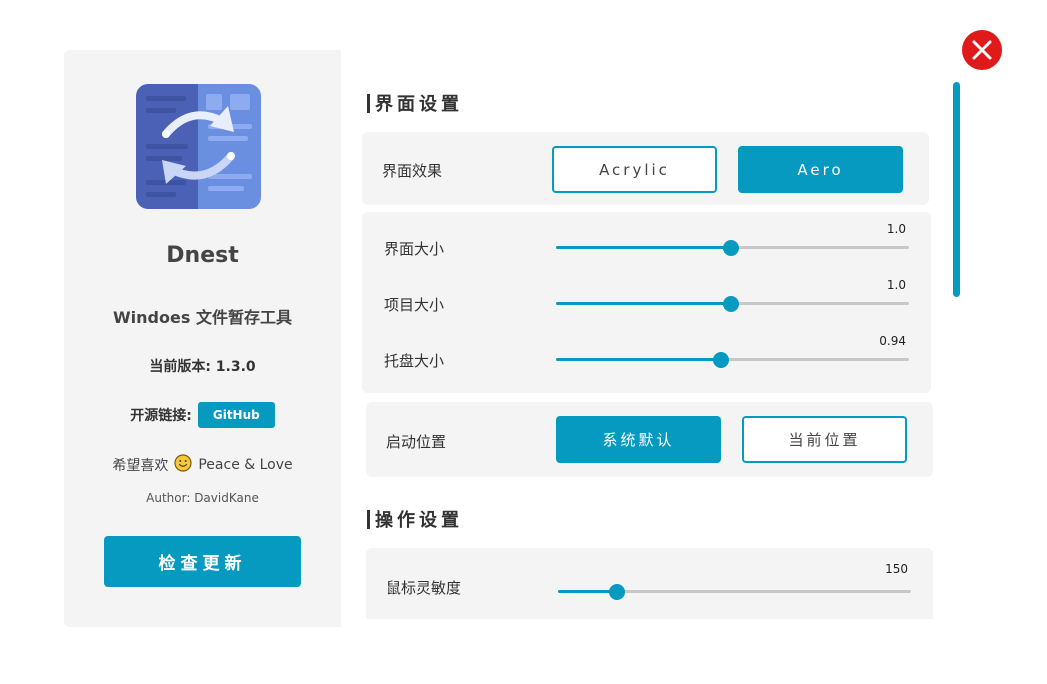  I want to click on startup-option-default: 系统默认, so click(638, 439).